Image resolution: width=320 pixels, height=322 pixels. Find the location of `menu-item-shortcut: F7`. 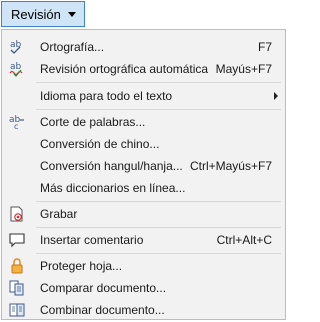

menu-item-shortcut: F7 is located at coordinates (264, 47).